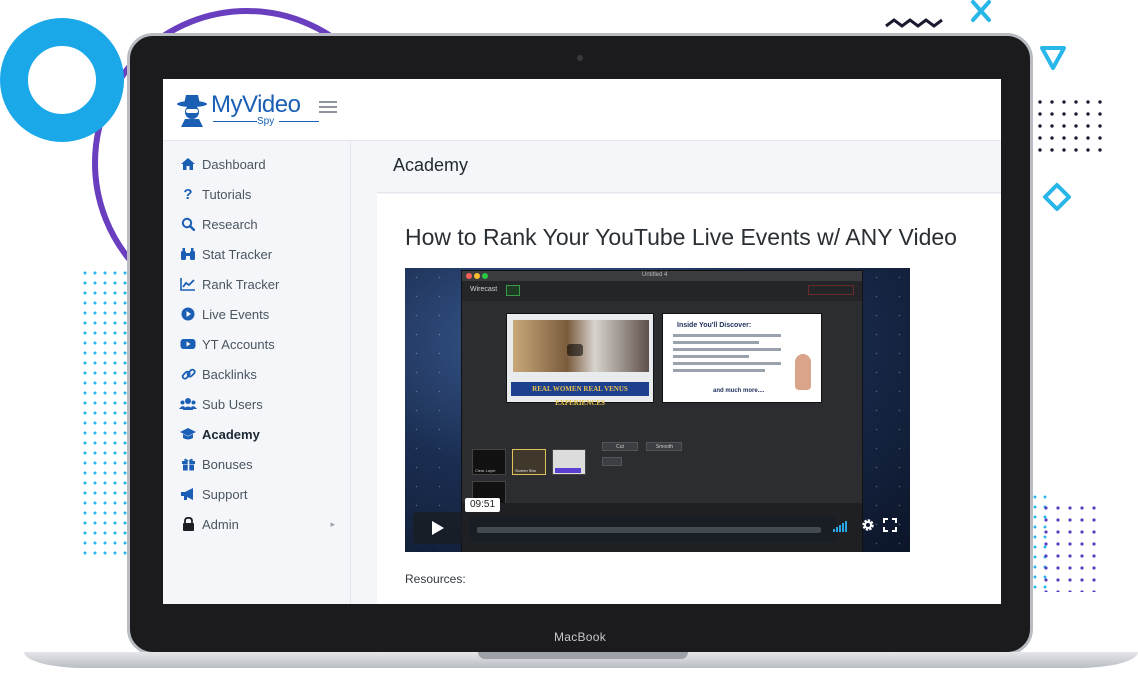 This screenshot has height=675, width=1138. I want to click on close-dot-icon, so click(469, 276).